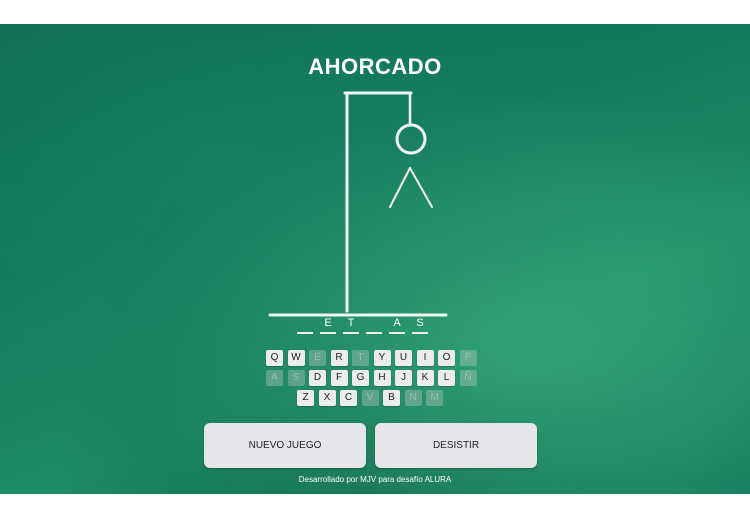 This screenshot has height=518, width=750. I want to click on word-slots: ET AS, so click(372, 325).